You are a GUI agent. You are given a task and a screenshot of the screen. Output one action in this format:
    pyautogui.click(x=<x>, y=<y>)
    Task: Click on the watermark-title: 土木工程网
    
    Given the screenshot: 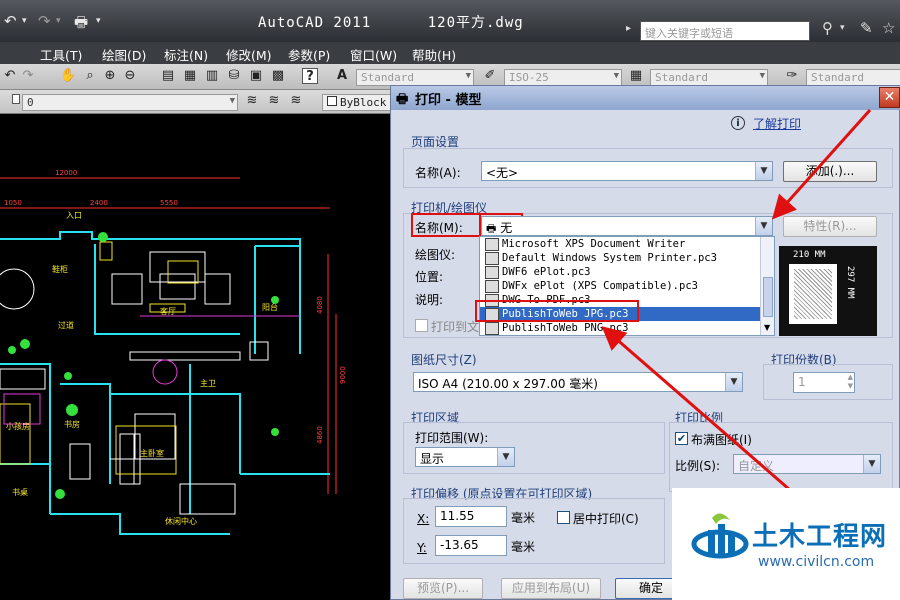 What is the action you would take?
    pyautogui.click(x=820, y=537)
    